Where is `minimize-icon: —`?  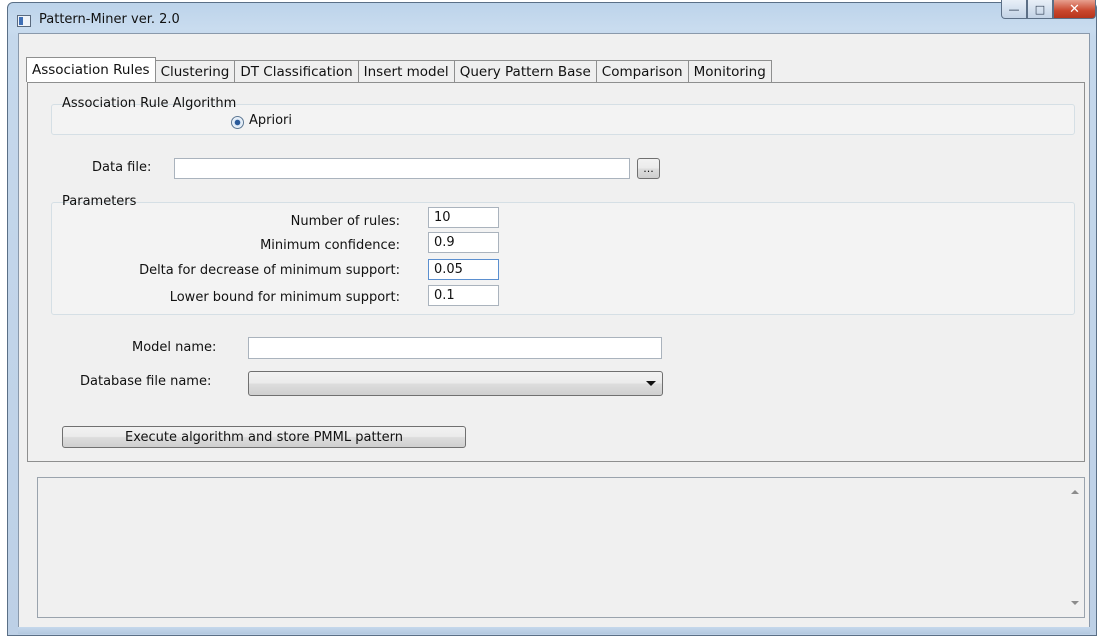 minimize-icon: — is located at coordinates (1014, 9).